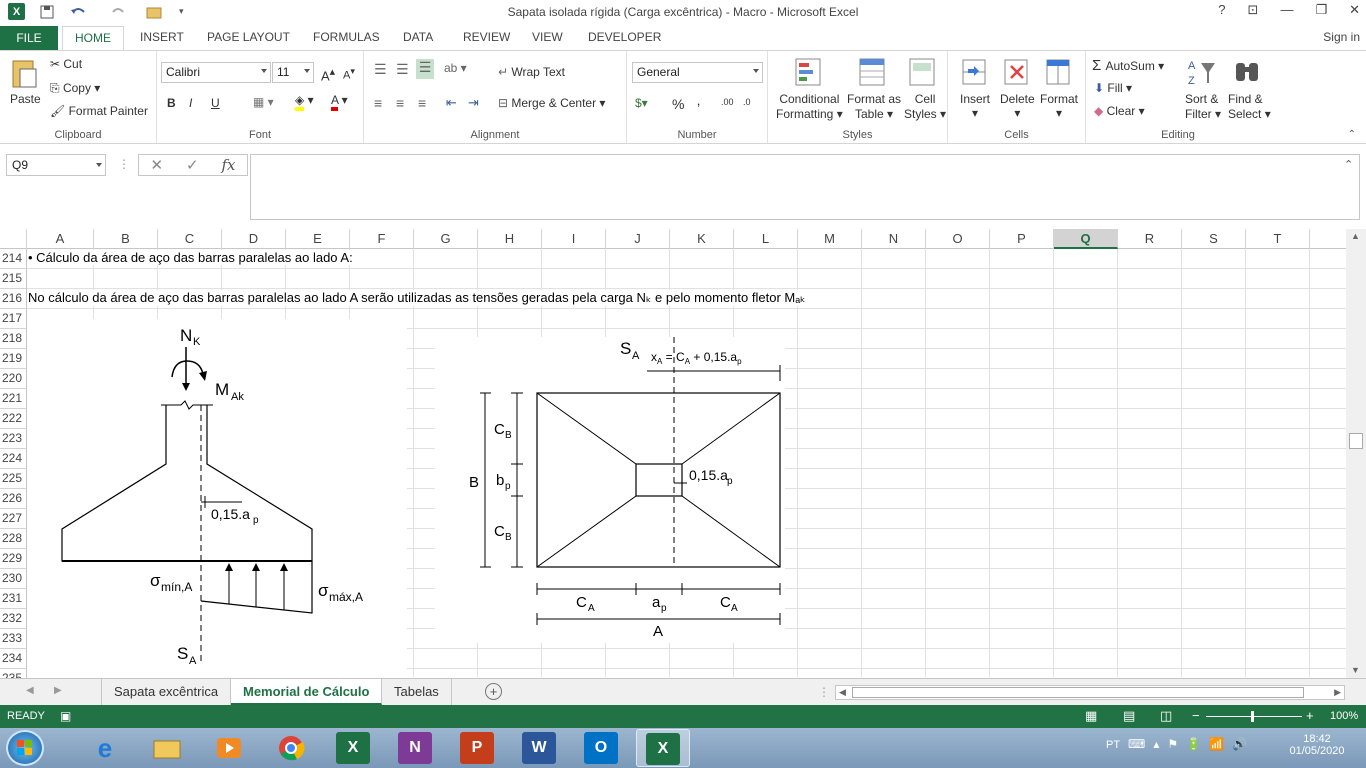 The image size is (1366, 768). What do you see at coordinates (510, 239) in the screenshot?
I see `column-header-h: H` at bounding box center [510, 239].